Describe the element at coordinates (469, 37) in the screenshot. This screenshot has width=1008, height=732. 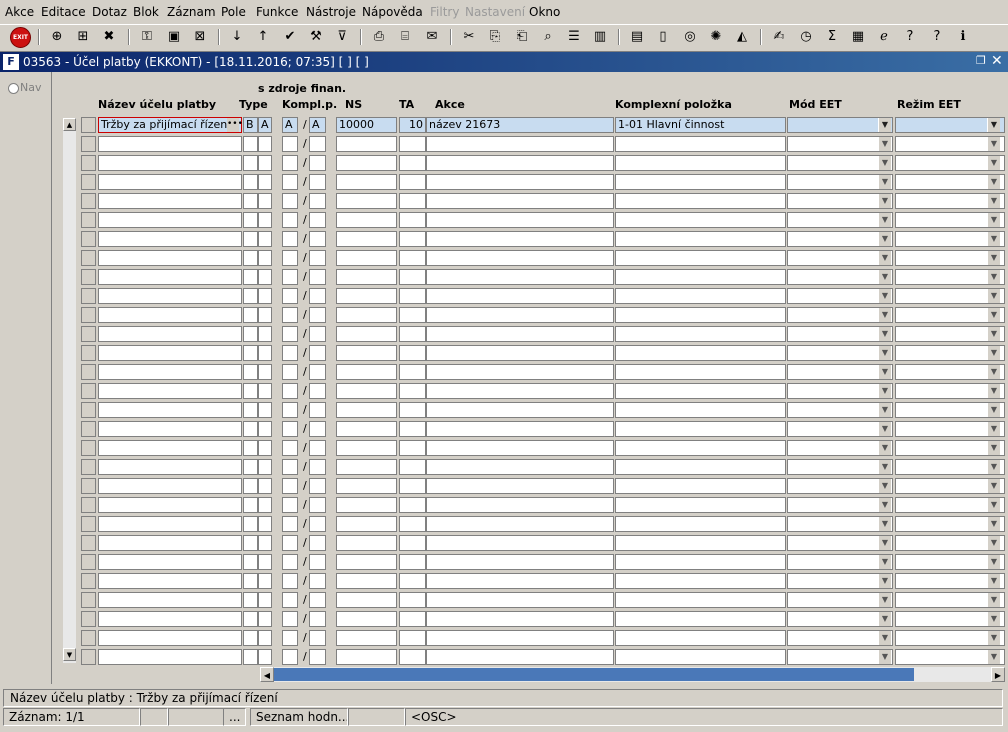
I see `cut-icon: ✂` at that location.